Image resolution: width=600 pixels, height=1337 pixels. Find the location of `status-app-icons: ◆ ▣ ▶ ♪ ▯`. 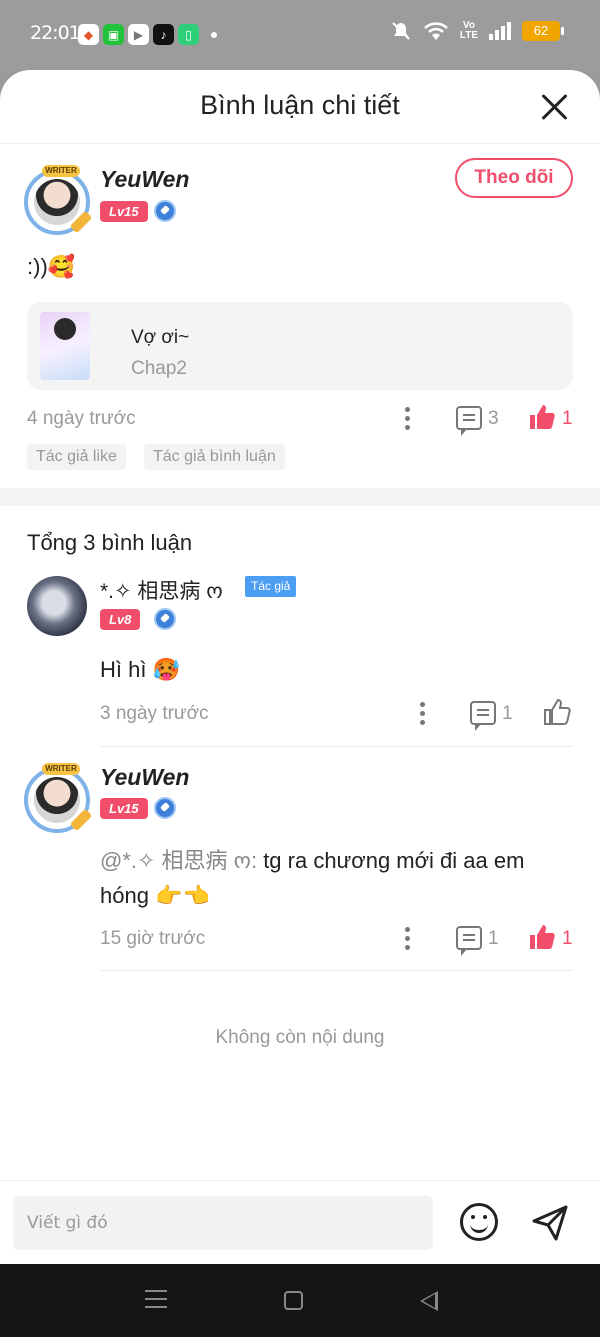

status-app-icons: ◆ ▣ ▶ ♪ ▯ is located at coordinates (147, 34).